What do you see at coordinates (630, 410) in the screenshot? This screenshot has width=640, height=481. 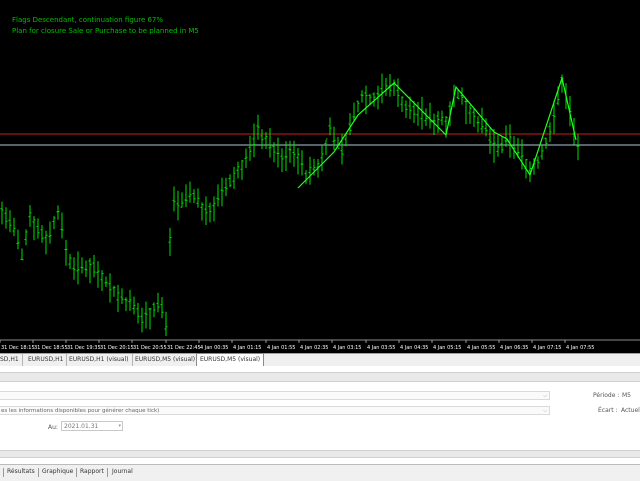 I see `spread-value: Actuel` at bounding box center [630, 410].